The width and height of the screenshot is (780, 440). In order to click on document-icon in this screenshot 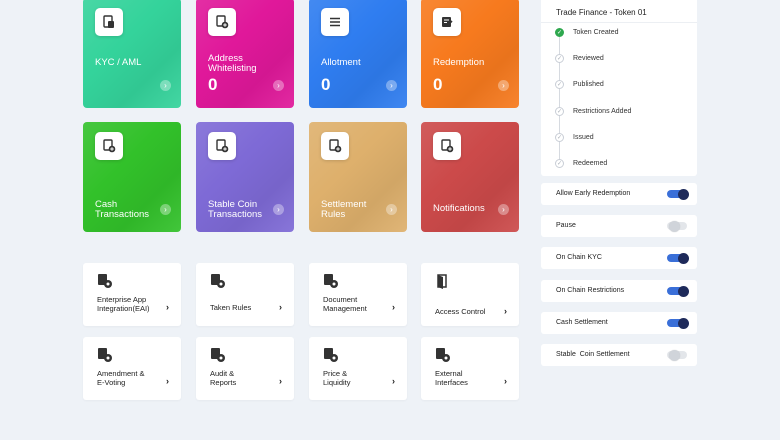, I will do `click(109, 22)`.